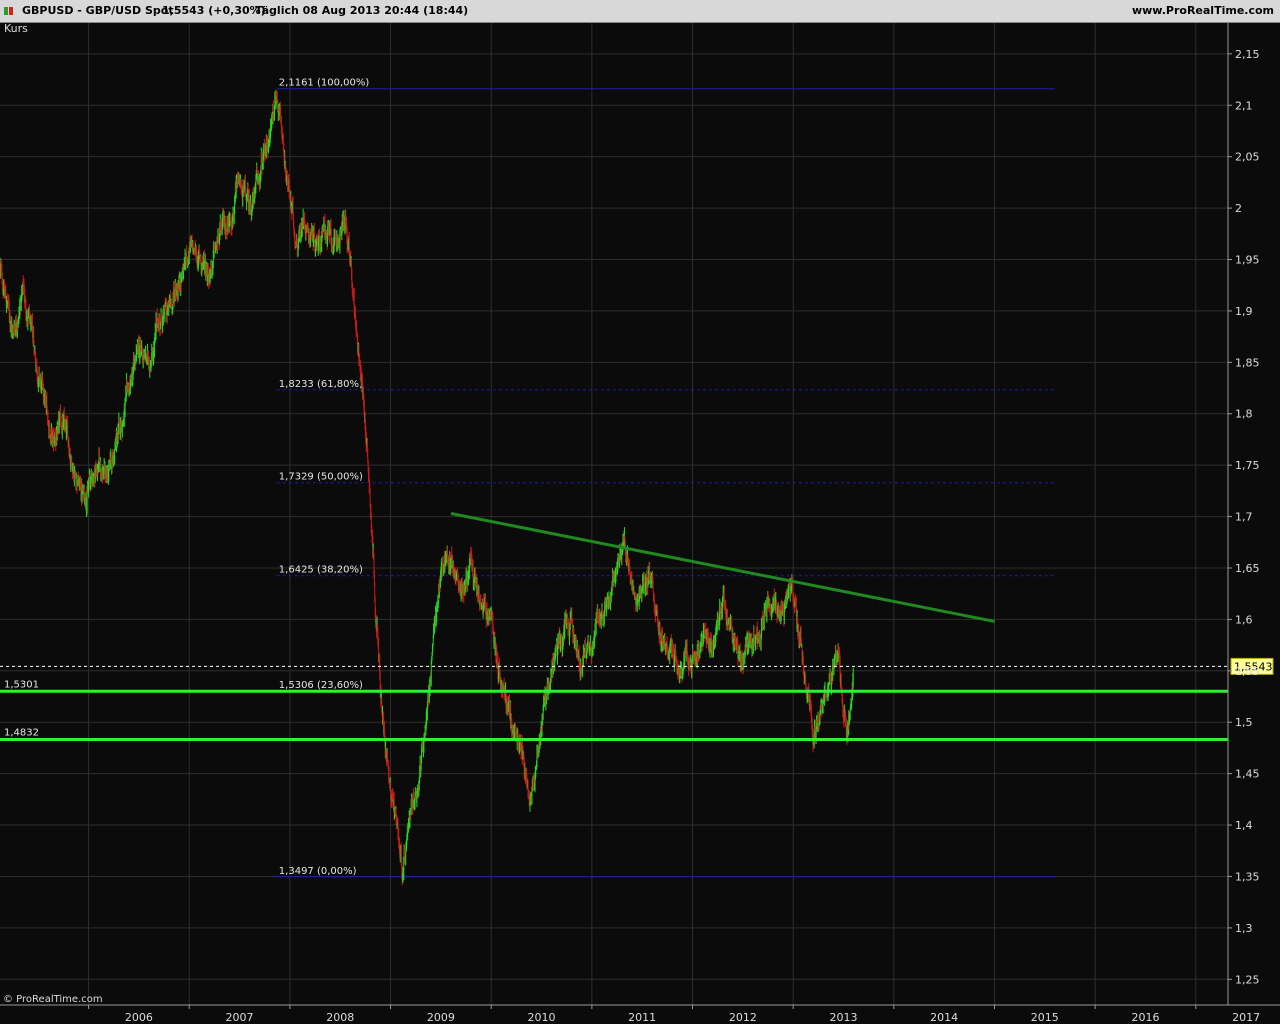 This screenshot has height=1024, width=1280. I want to click on fib-label: 1,7329 (50,00%), so click(321, 477).